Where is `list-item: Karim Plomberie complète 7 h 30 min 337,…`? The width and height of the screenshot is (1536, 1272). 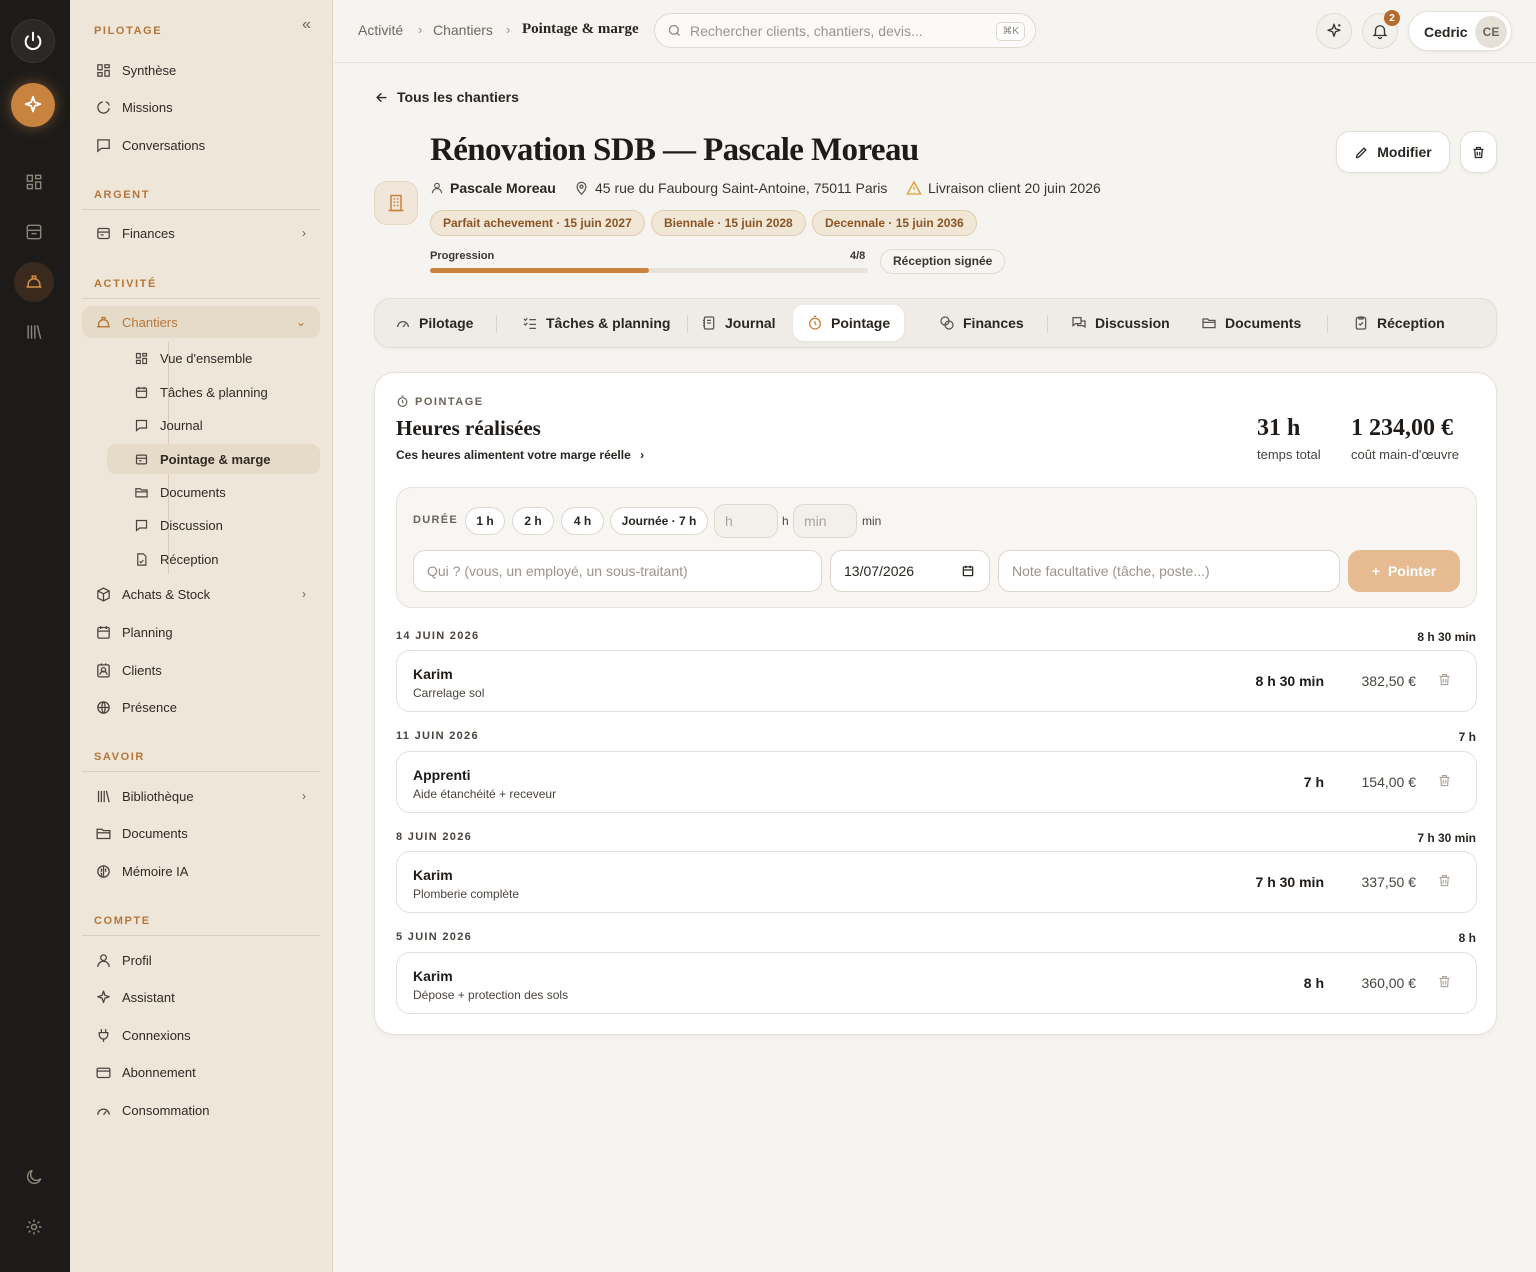 list-item: Karim Plomberie complète 7 h 30 min 337,… is located at coordinates (936, 882).